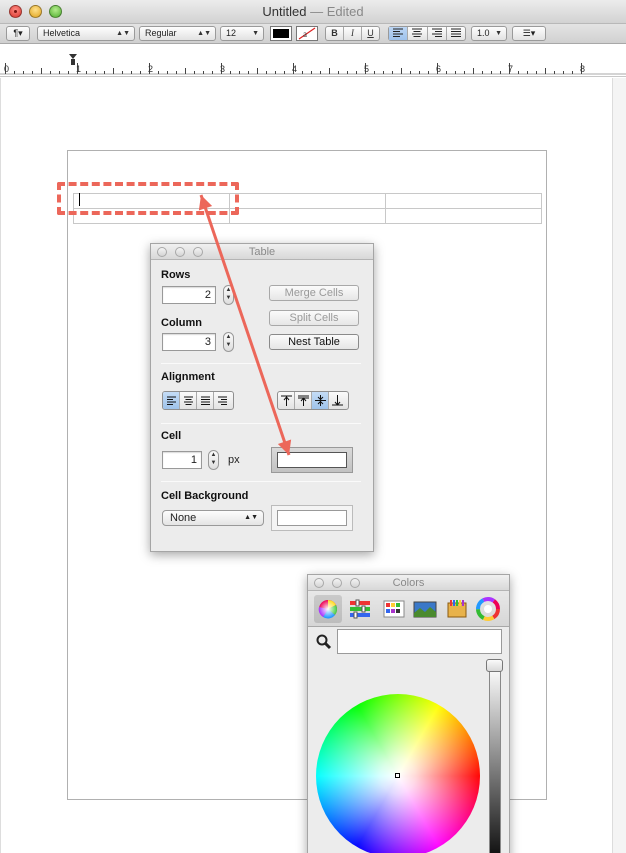 This screenshot has height=853, width=626. I want to click on window-title: Untitled — Edited, so click(313, 11).